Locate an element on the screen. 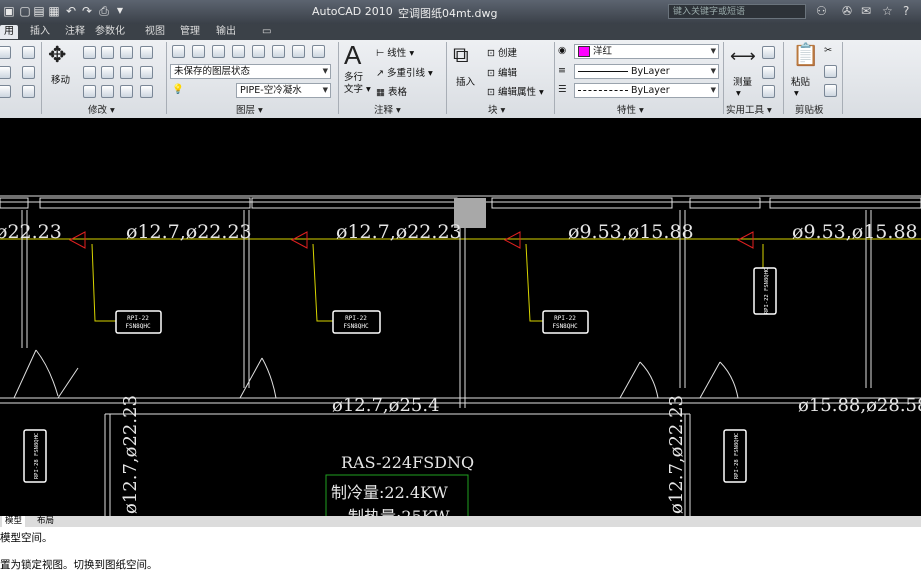 The image size is (921, 576). stretch-tool-icon is located at coordinates (89, 91).